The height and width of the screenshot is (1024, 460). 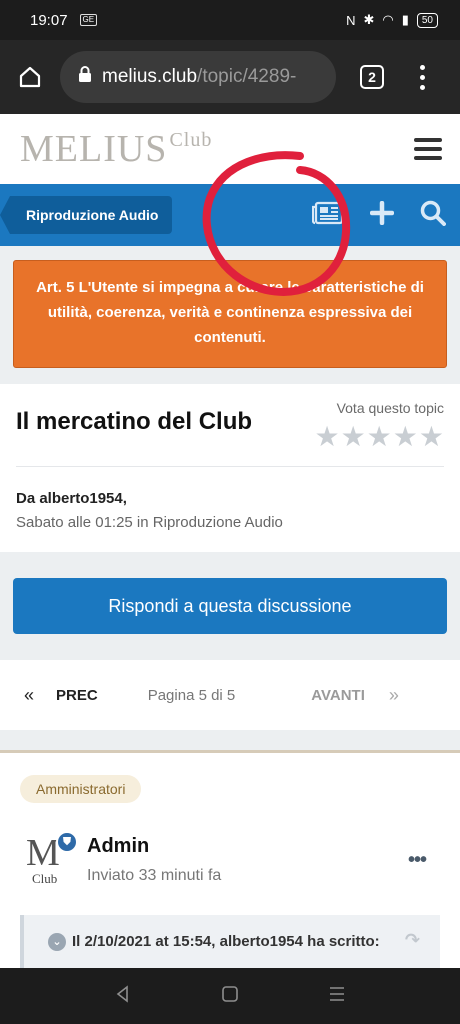 What do you see at coordinates (134, 421) in the screenshot?
I see `page-title: Il mercatino del Club` at bounding box center [134, 421].